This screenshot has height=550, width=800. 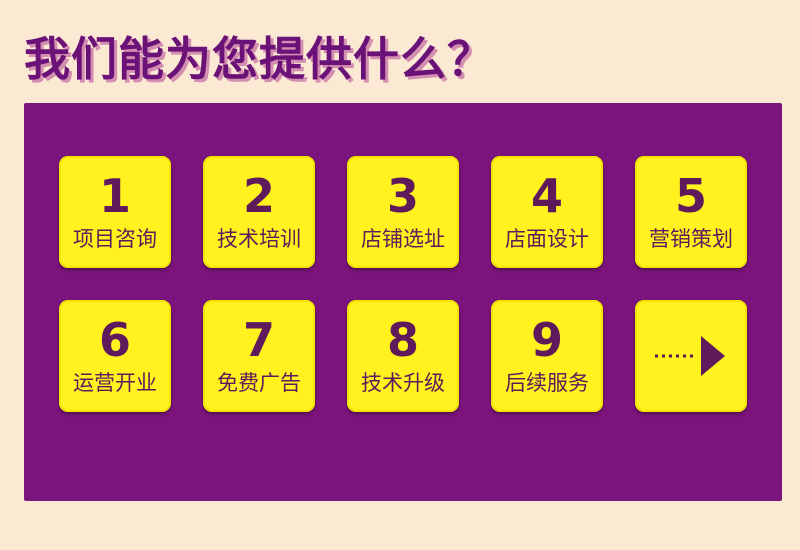 I want to click on service-tile-tech-training: 2 技术培训, so click(x=259, y=212).